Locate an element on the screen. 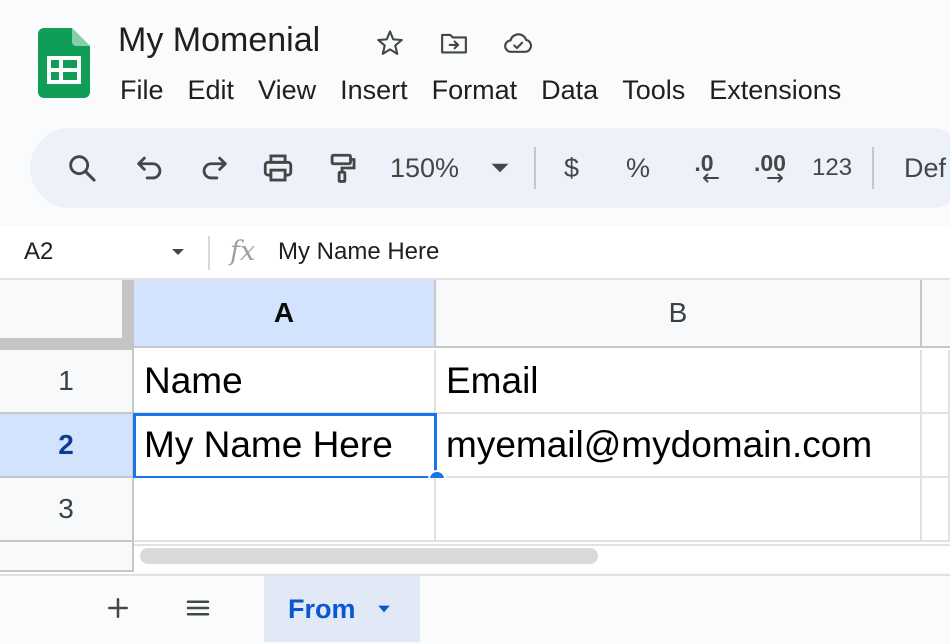 The image size is (950, 644). increase-decimal-button: .00 is located at coordinates (770, 168).